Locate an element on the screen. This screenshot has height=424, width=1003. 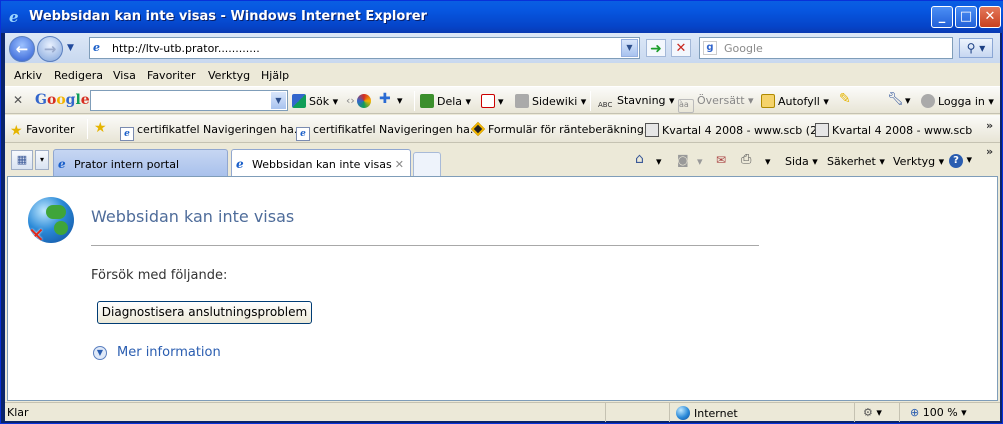
quick-tabs-icon: ▦ is located at coordinates (22, 160).